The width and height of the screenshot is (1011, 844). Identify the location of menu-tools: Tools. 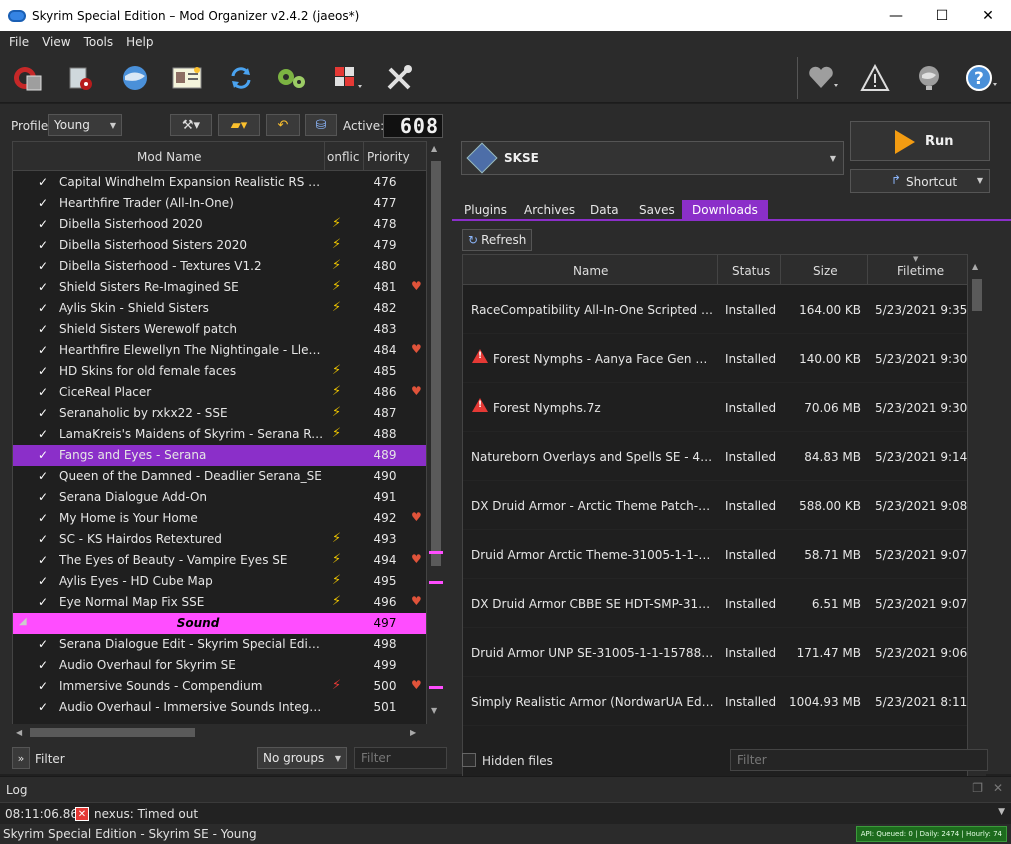
(99, 42).